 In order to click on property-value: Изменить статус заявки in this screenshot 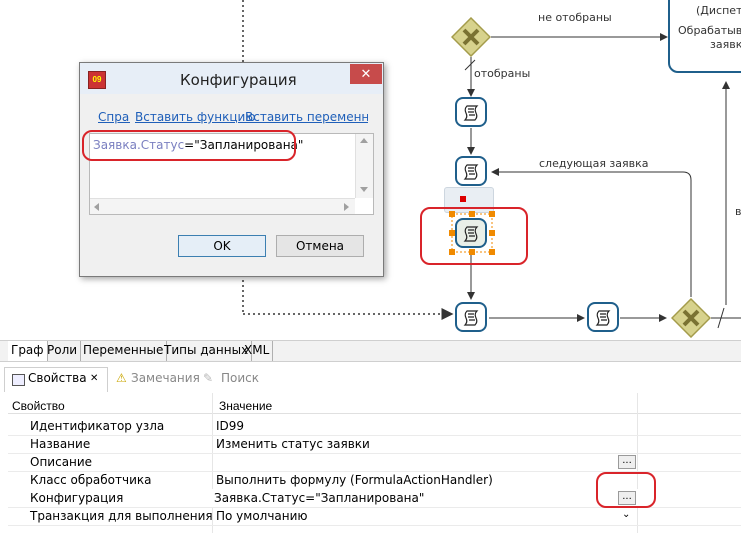, I will do `click(293, 444)`.